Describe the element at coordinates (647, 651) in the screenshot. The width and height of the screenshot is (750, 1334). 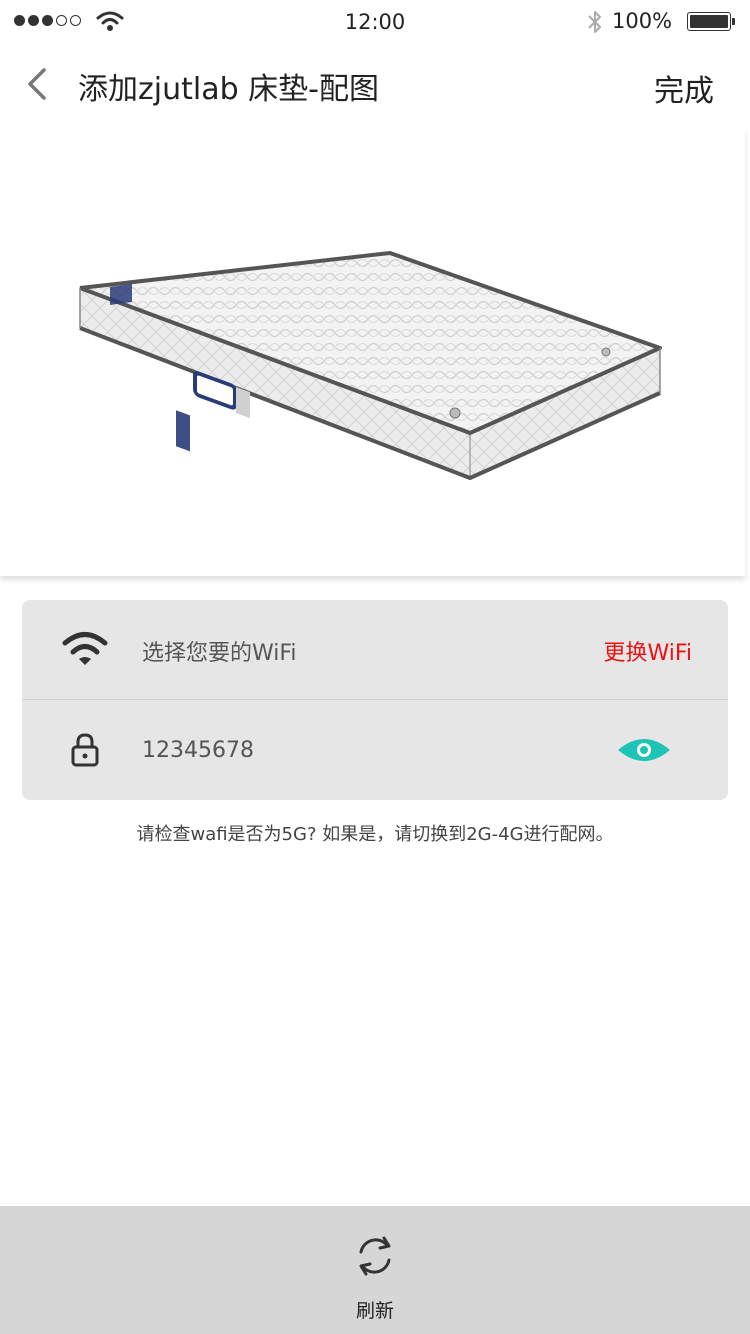
I see `change-wifi-button: 更换WiFi` at that location.